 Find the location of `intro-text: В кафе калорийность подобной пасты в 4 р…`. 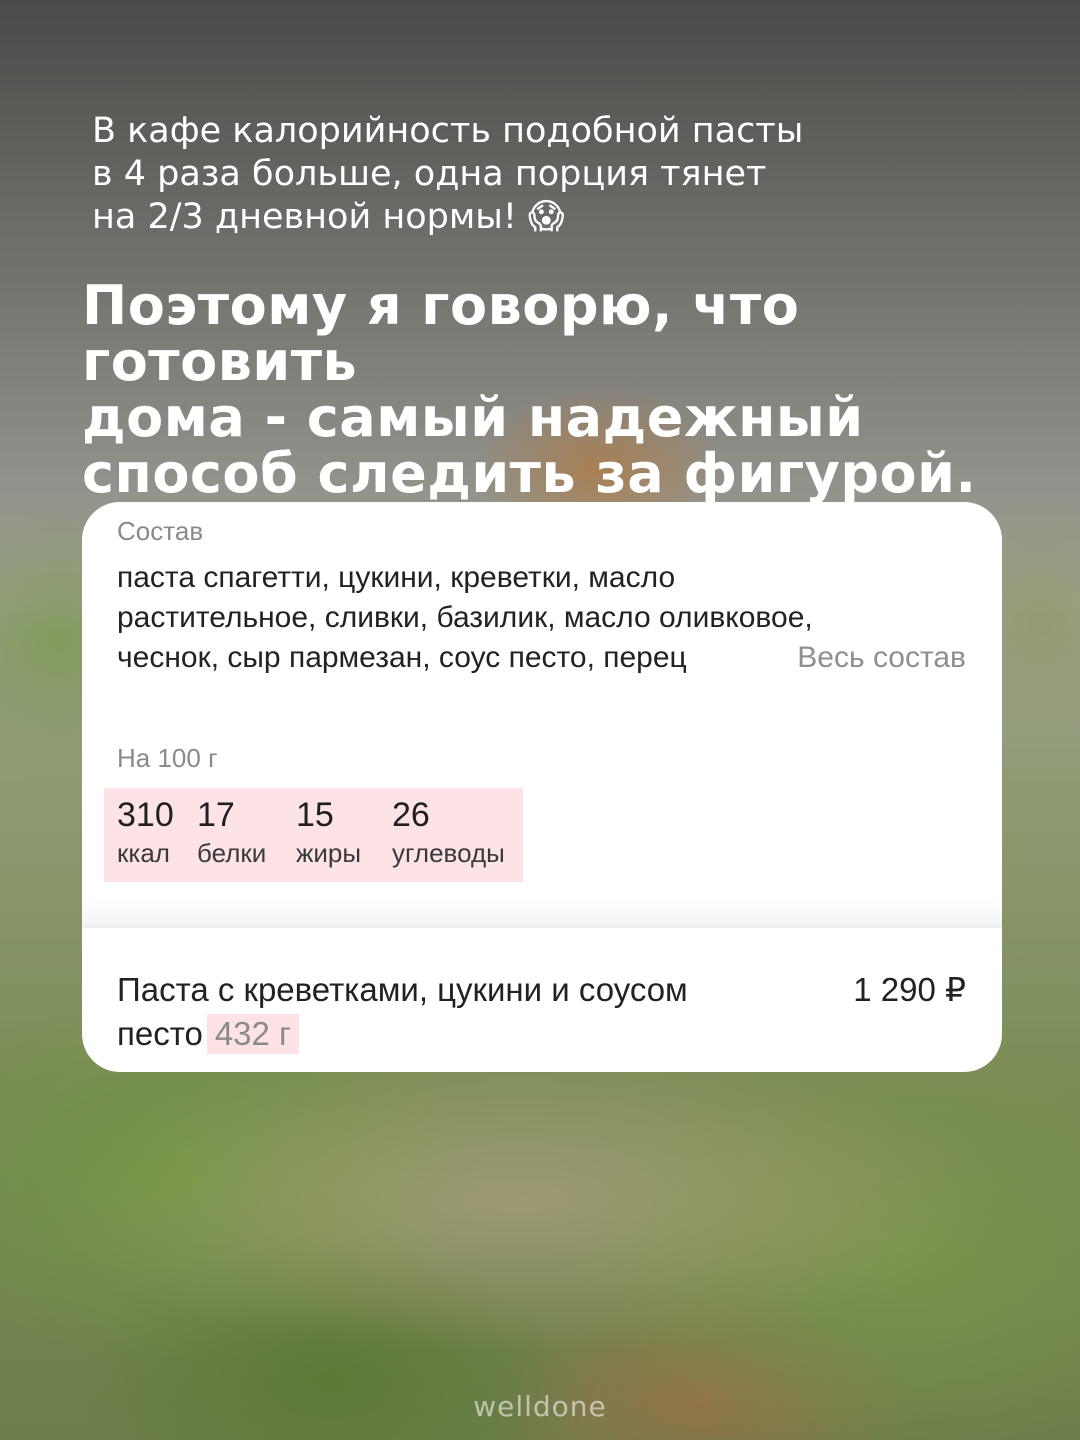

intro-text: В кафе калорийность подобной пасты в 4 р… is located at coordinates (542, 174).